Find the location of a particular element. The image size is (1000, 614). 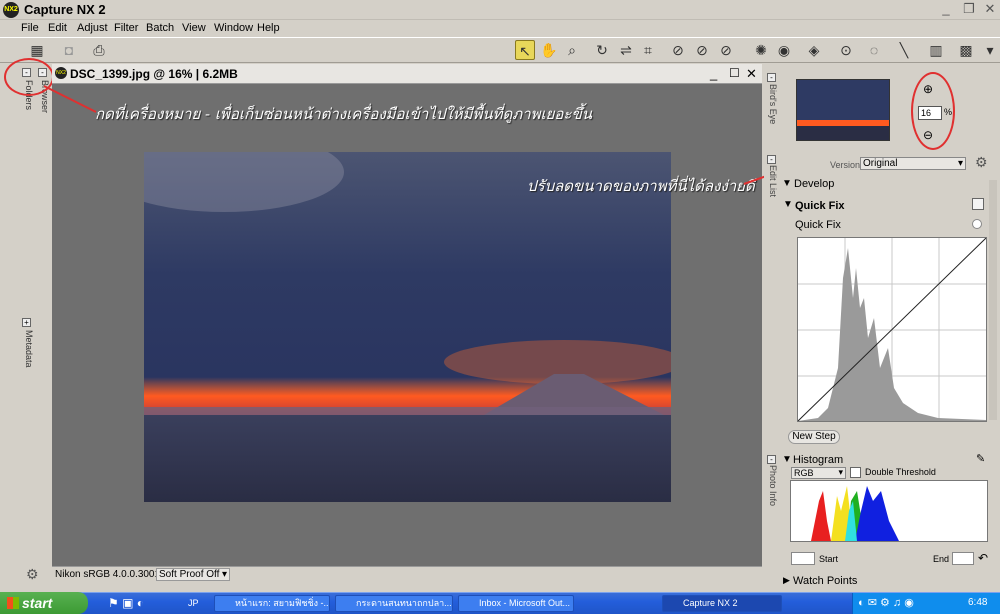

quick-fix-header: Quick Fix is located at coordinates (820, 206).